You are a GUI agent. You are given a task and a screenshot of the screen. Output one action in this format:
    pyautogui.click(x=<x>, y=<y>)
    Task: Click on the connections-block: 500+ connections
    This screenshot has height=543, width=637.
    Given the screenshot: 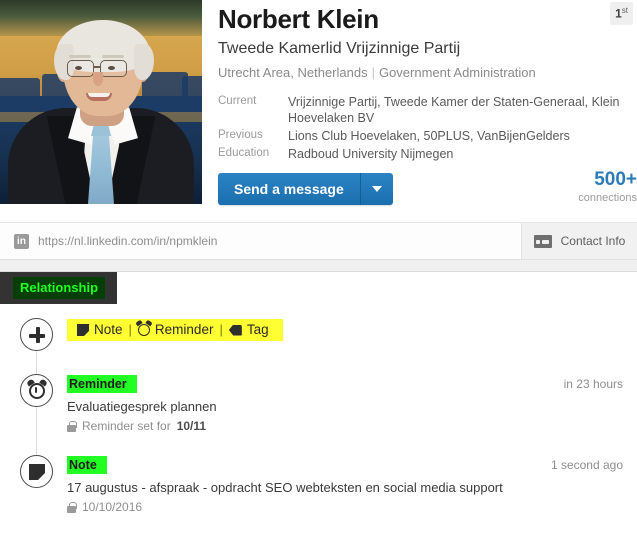 What is the action you would take?
    pyautogui.click(x=607, y=187)
    